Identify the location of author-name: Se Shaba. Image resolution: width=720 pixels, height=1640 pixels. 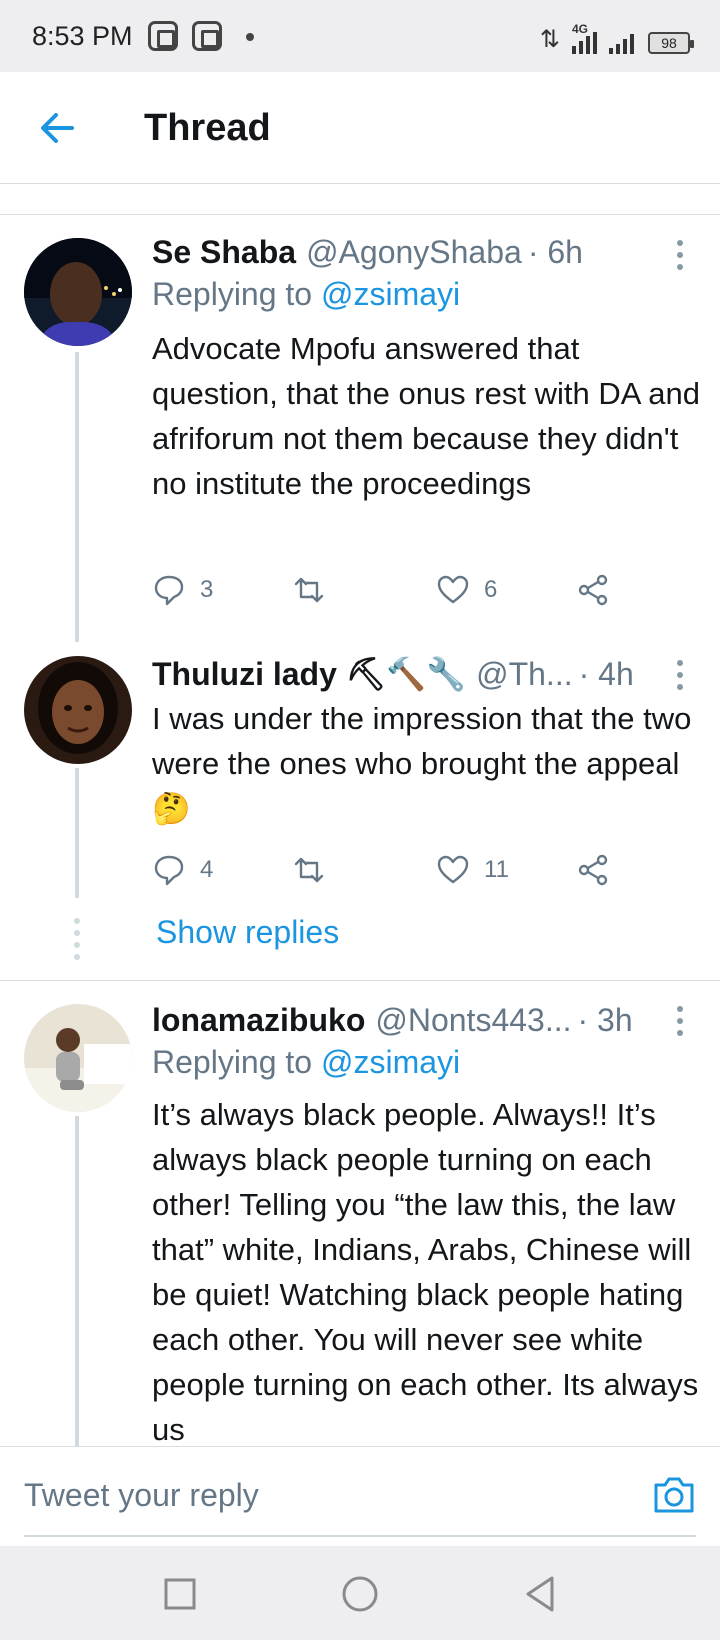
(224, 252).